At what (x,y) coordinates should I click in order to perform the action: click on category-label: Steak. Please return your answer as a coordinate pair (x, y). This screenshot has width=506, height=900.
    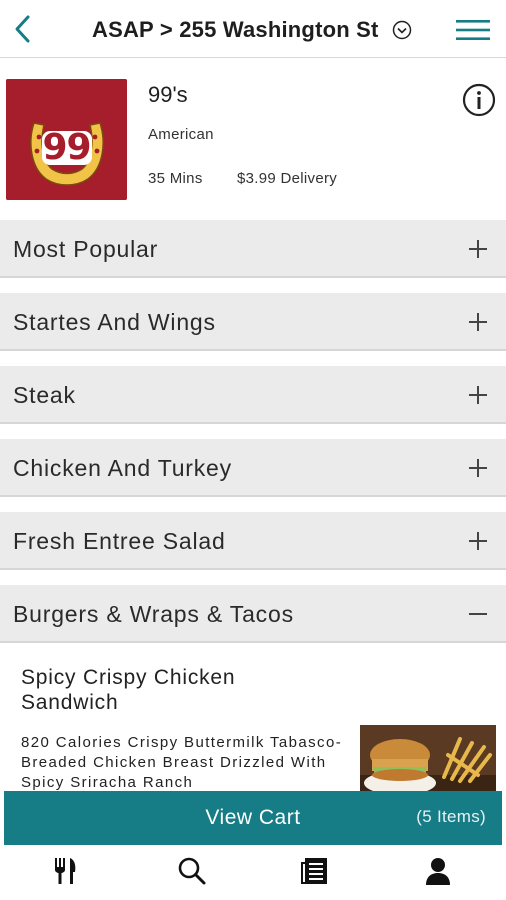
    Looking at the image, I should click on (44, 395).